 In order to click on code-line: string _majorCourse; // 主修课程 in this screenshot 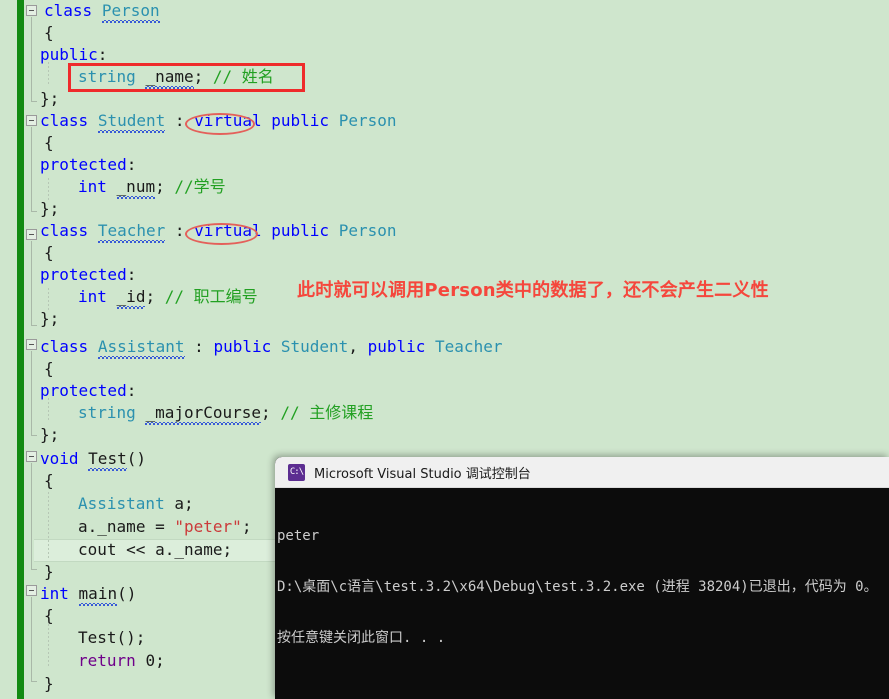, I will do `click(444, 413)`.